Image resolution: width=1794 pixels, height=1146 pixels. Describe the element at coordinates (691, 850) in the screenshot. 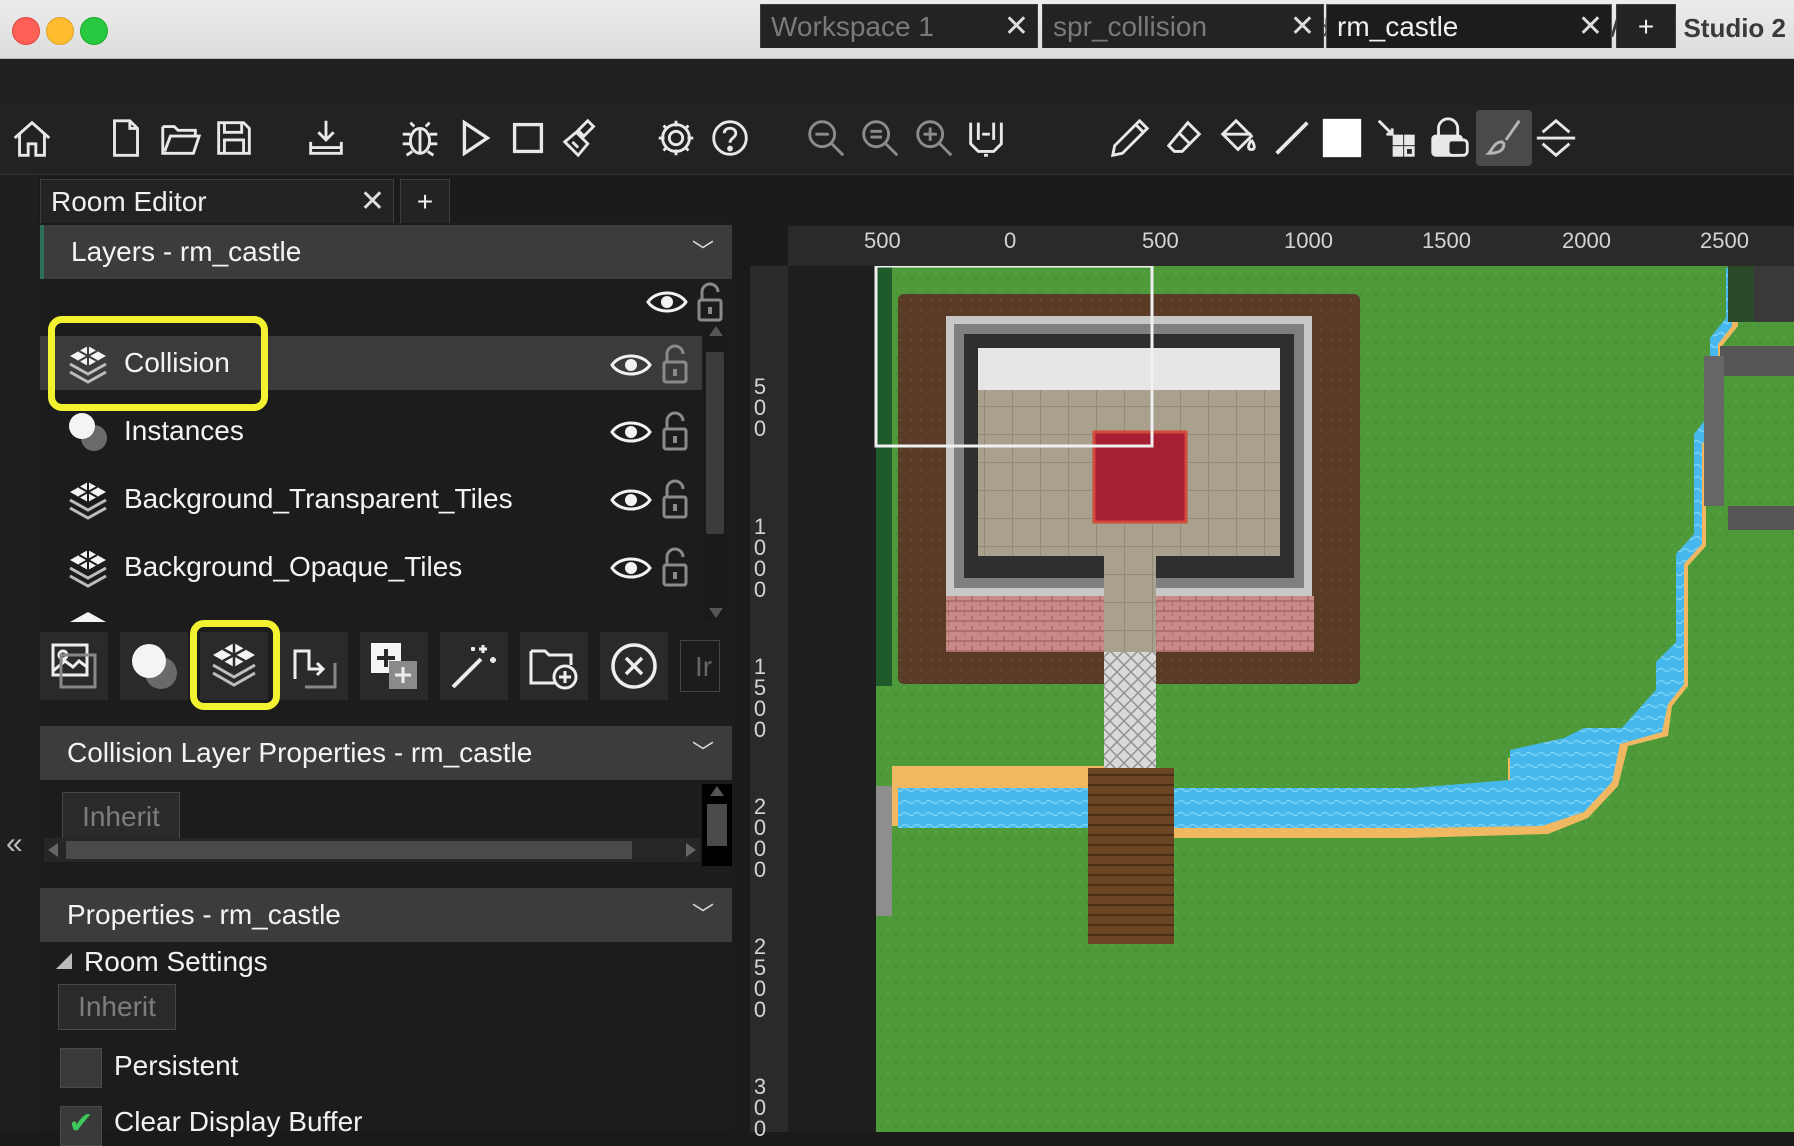

I see `scroll-right-arrow-icon` at that location.